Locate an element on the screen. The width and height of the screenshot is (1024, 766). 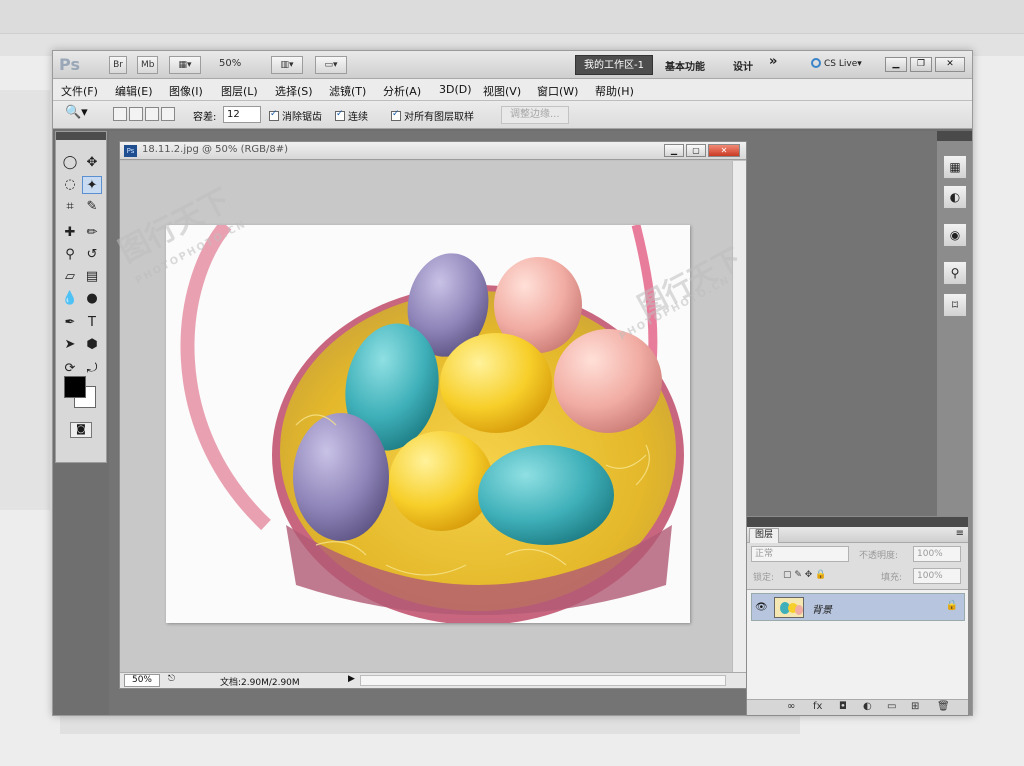
zoom-level-dropdown: 50% is located at coordinates (230, 63).